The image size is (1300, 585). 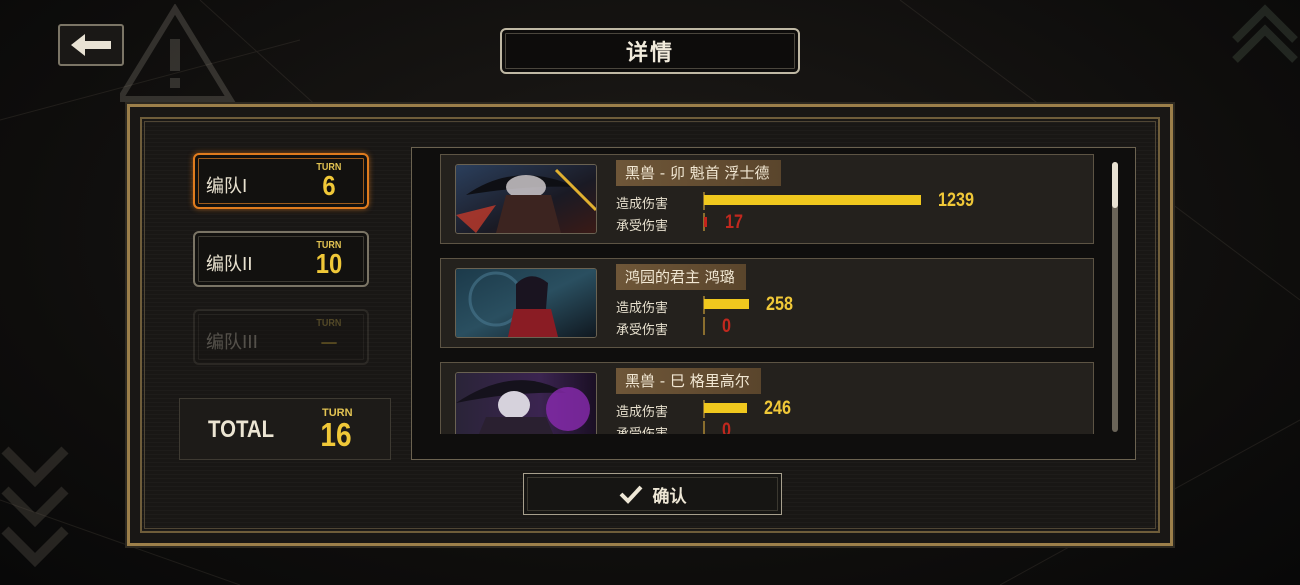 What do you see at coordinates (229, 264) in the screenshot?
I see `team-label: 编队II` at bounding box center [229, 264].